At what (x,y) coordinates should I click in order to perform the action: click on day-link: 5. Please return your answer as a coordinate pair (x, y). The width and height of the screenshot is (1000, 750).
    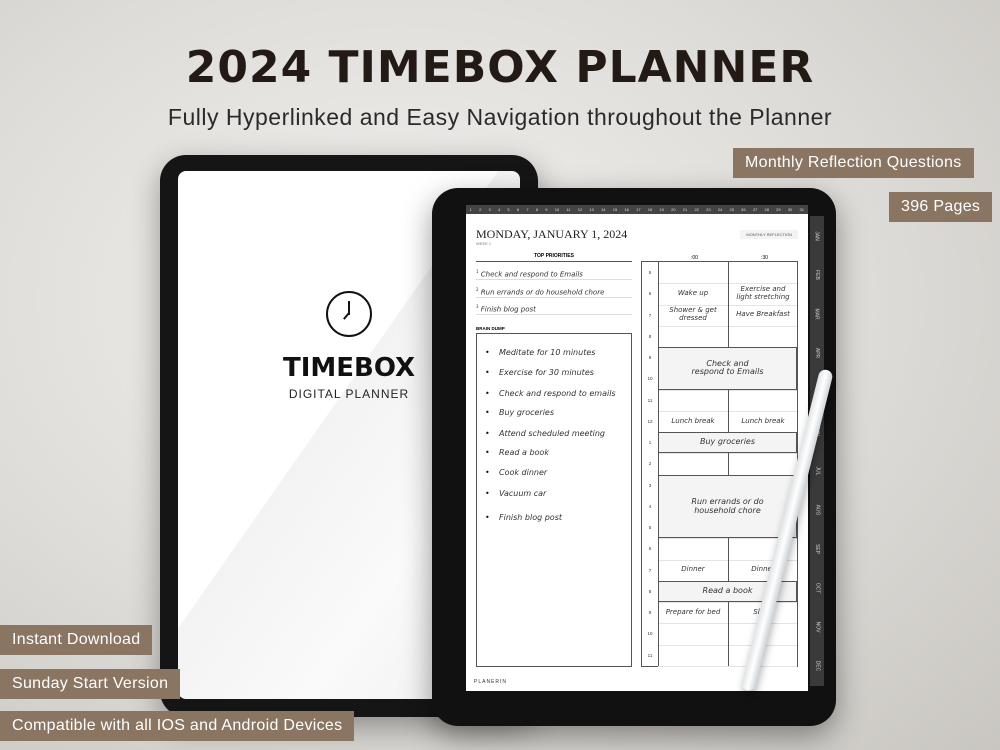
    Looking at the image, I should click on (508, 209).